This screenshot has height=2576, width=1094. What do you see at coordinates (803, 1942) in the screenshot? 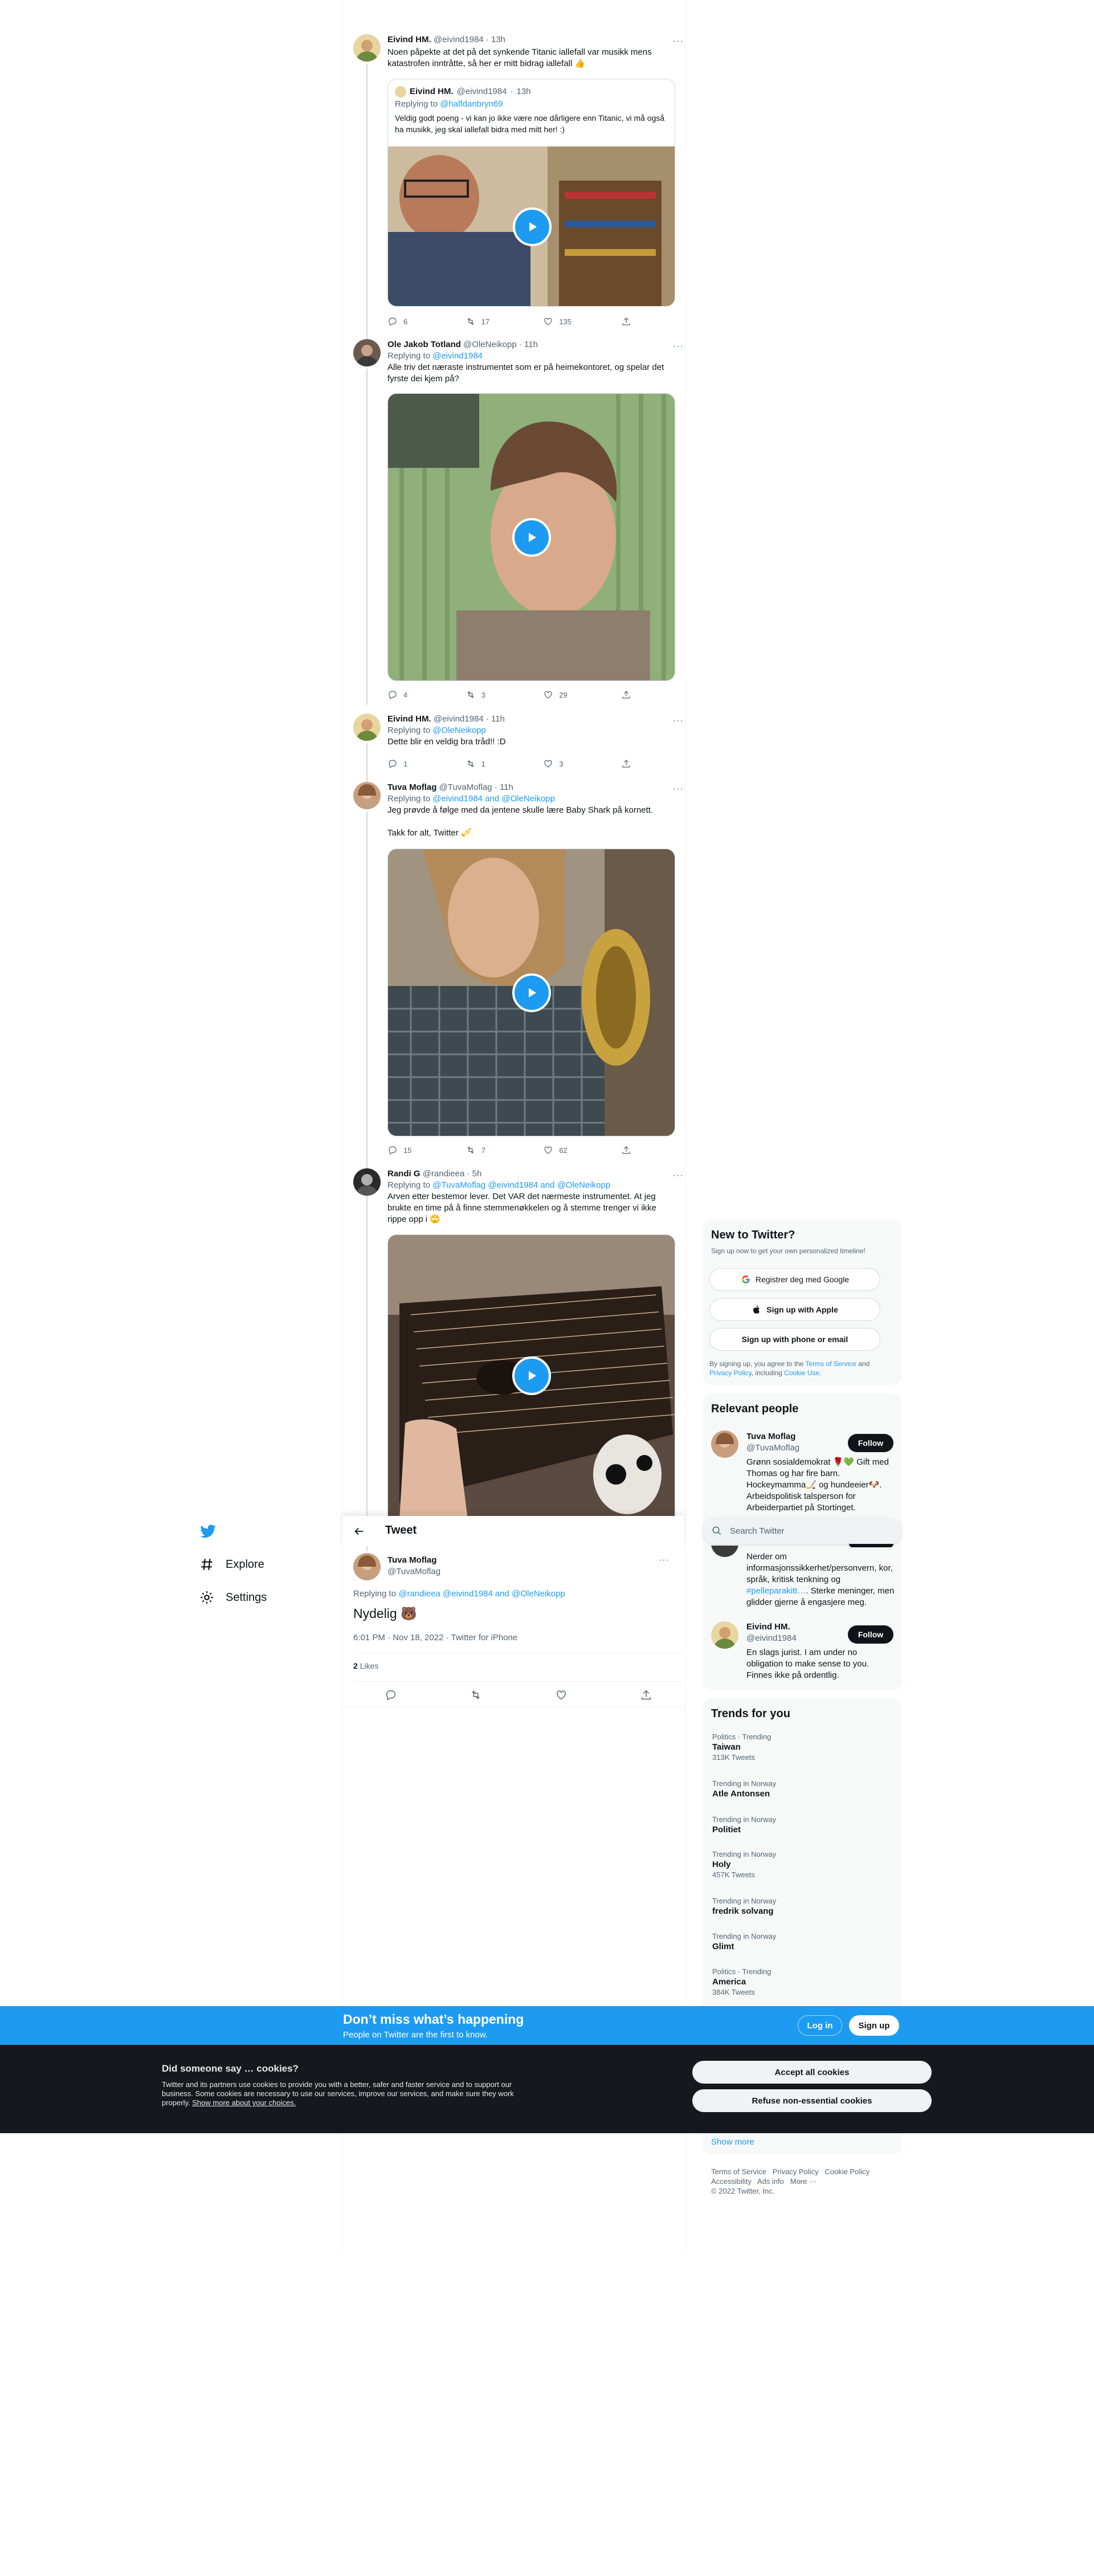
I see `trend-item: Trending in Norway Glimt` at bounding box center [803, 1942].